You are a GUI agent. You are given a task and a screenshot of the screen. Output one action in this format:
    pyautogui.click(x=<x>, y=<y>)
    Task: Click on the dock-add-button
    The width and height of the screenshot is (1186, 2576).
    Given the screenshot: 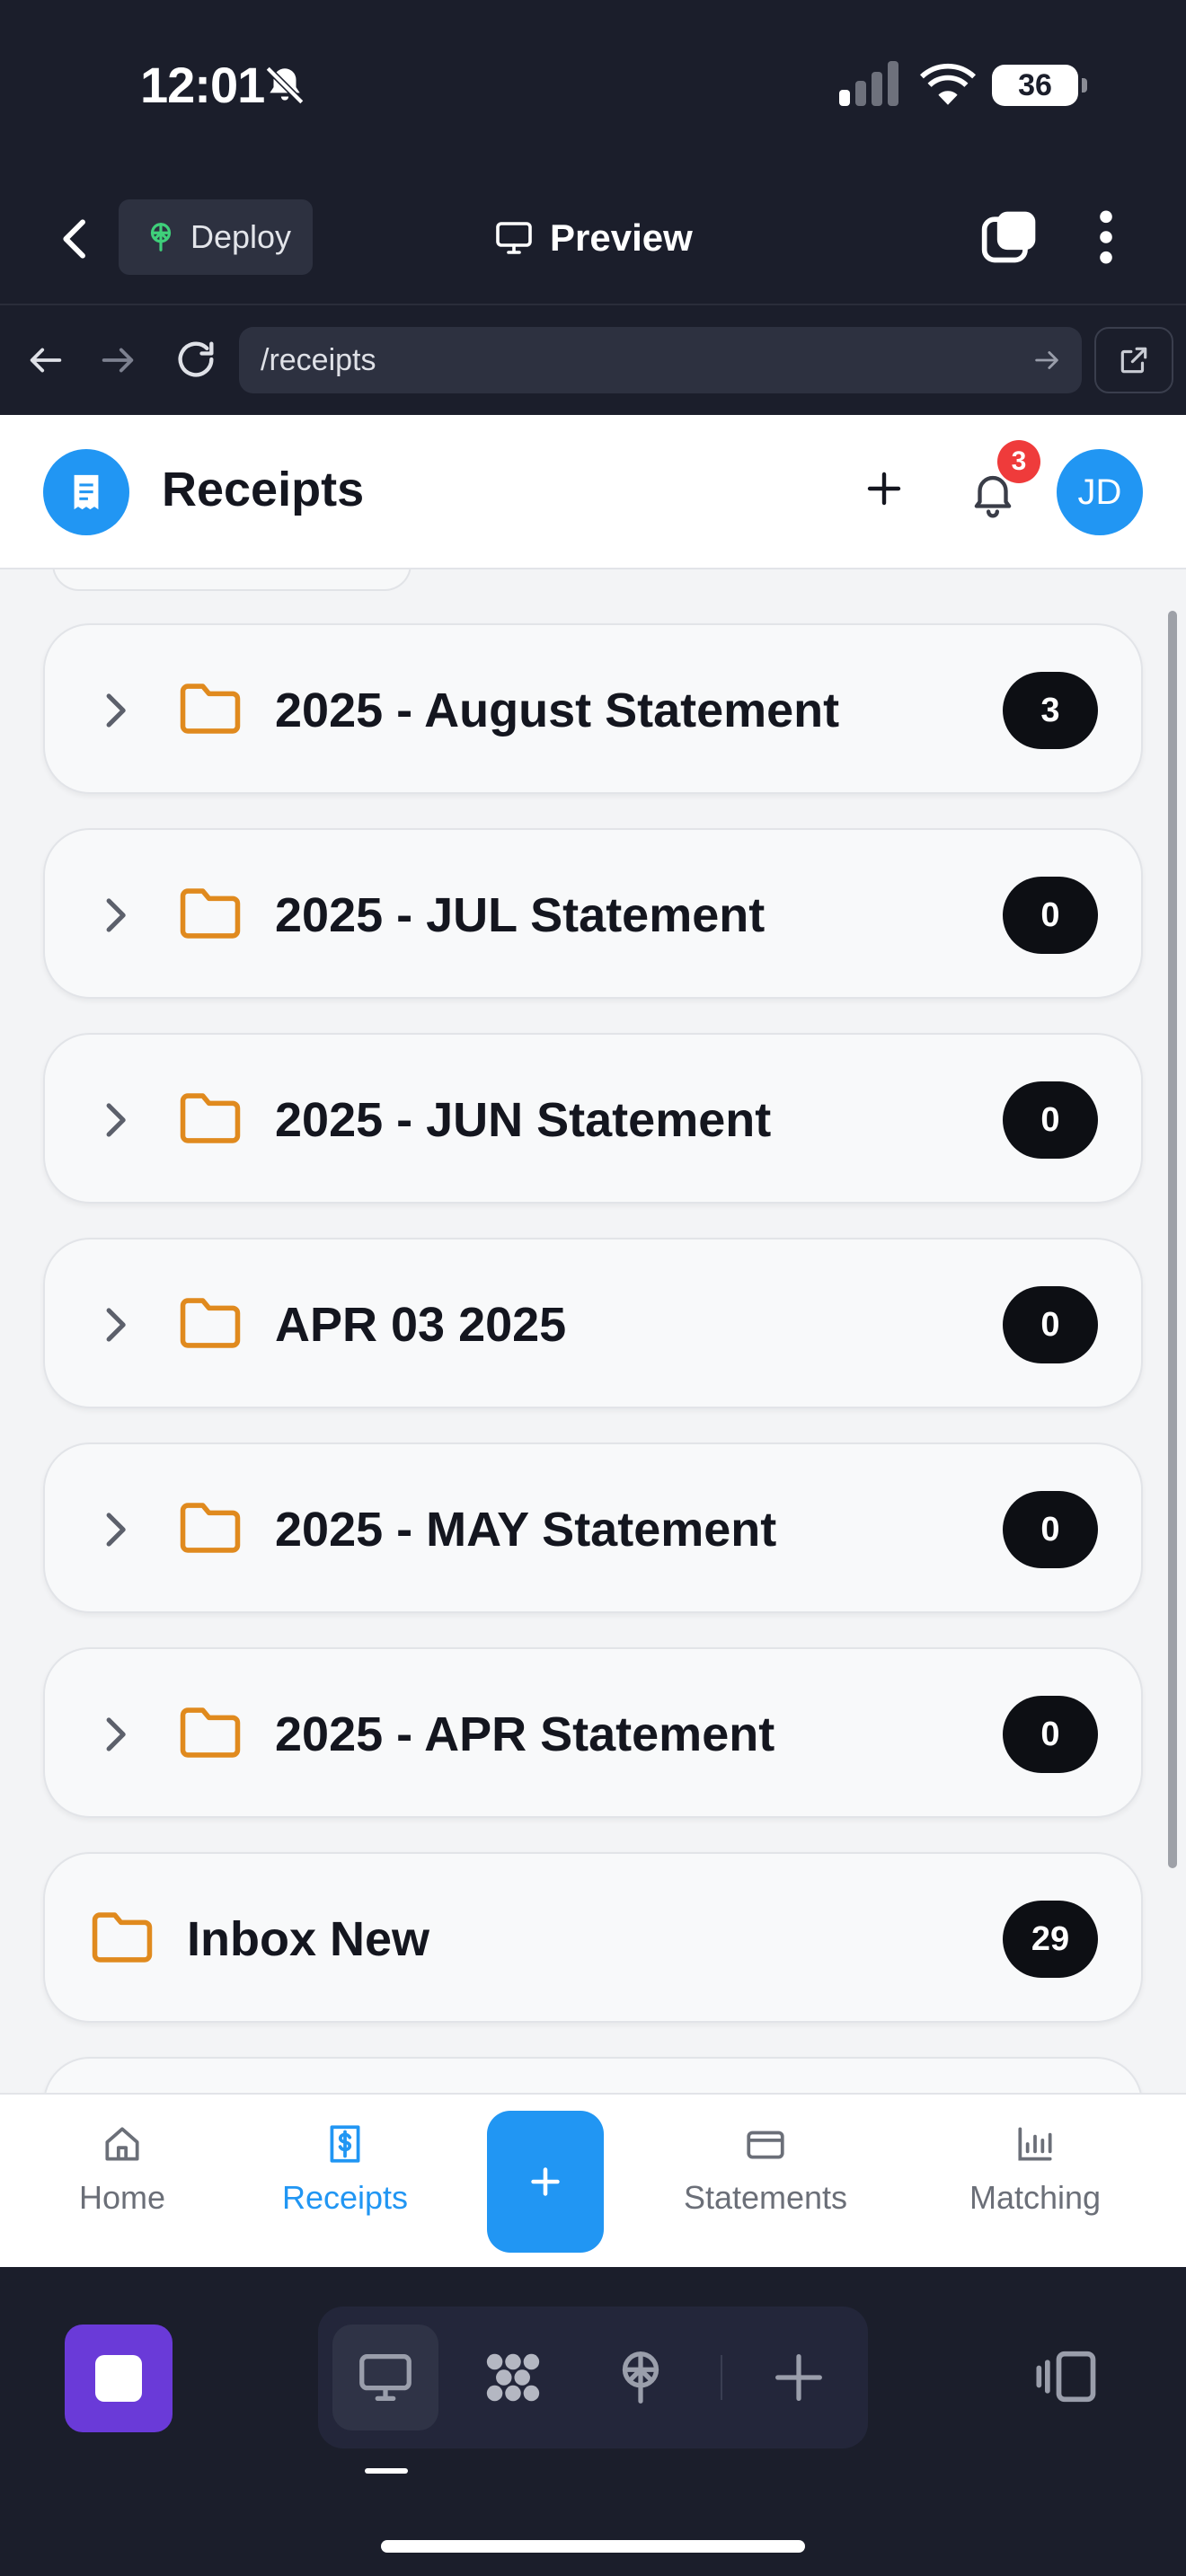 What is the action you would take?
    pyautogui.click(x=799, y=2377)
    